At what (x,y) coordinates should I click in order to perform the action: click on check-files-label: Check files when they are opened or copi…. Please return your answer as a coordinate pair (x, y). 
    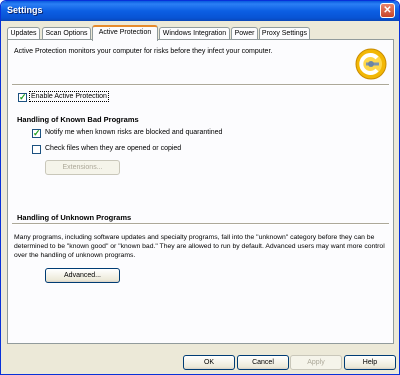
    Looking at the image, I should click on (113, 148).